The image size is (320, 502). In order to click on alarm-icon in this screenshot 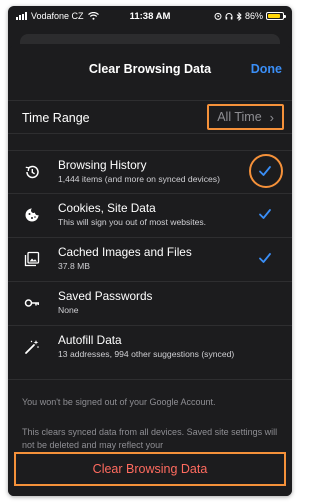, I will do `click(218, 16)`.